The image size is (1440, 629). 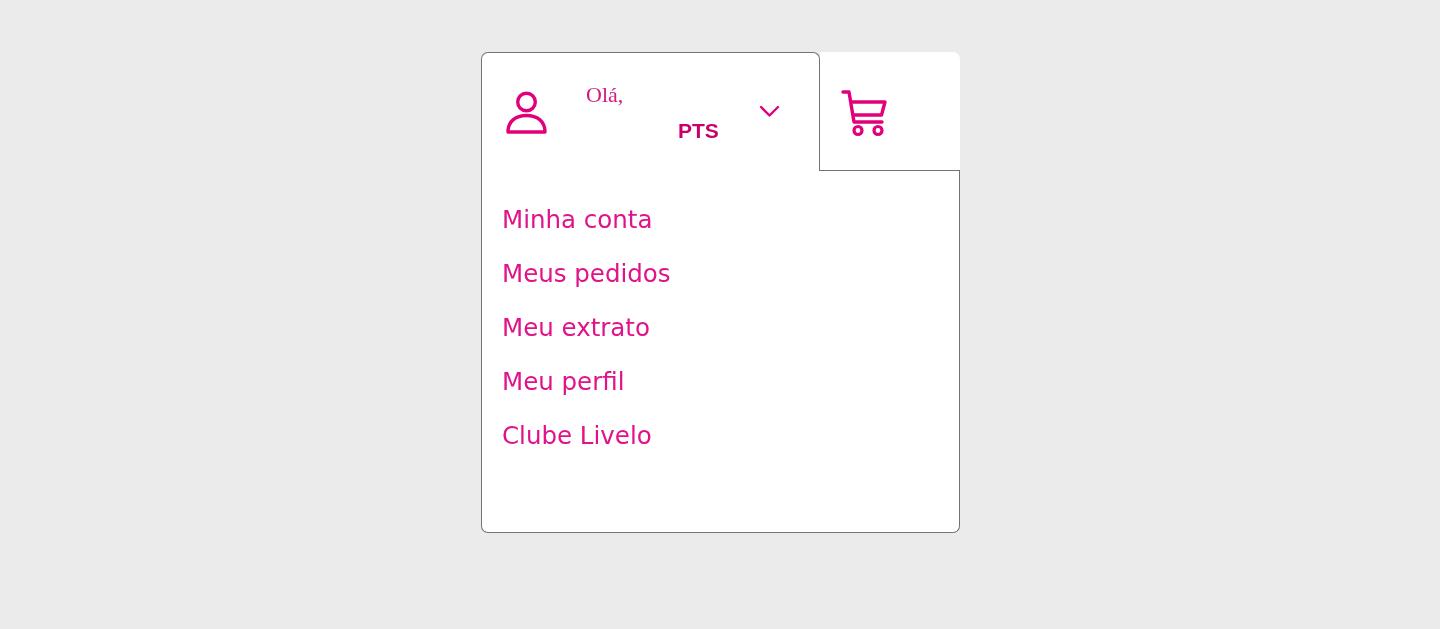 I want to click on account-menu-button: Olá, PTS, so click(x=650, y=111).